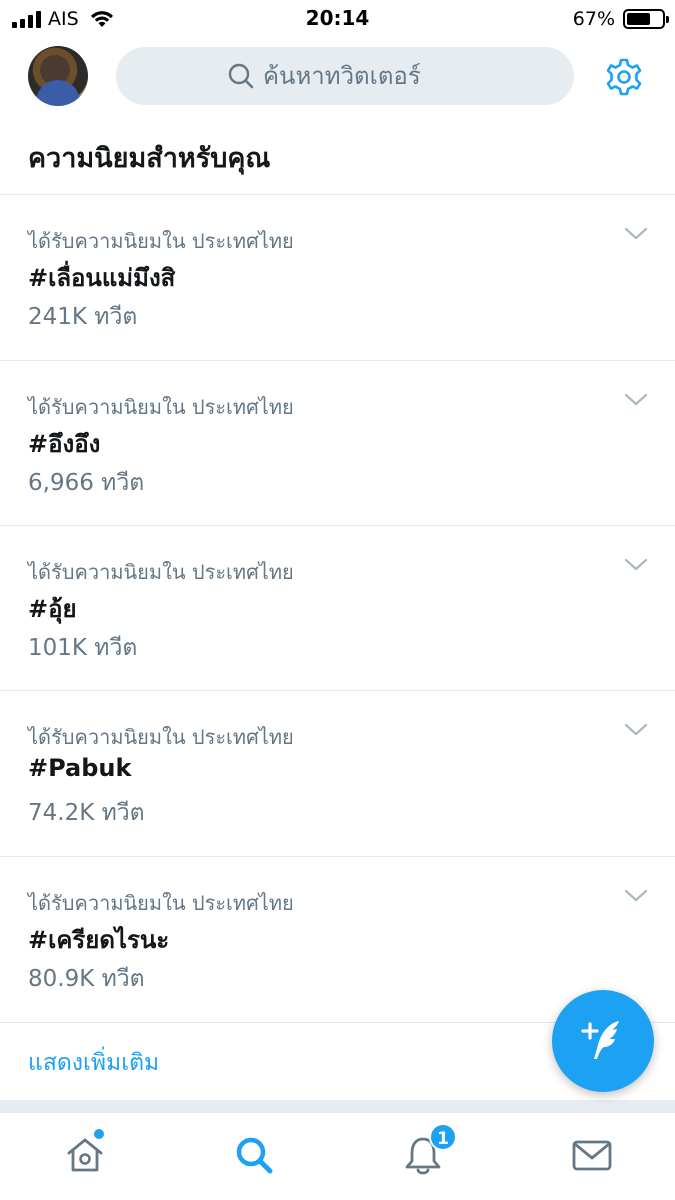 This screenshot has height=1200, width=675. Describe the element at coordinates (620, 19) in the screenshot. I see `status-right: 67%` at that location.